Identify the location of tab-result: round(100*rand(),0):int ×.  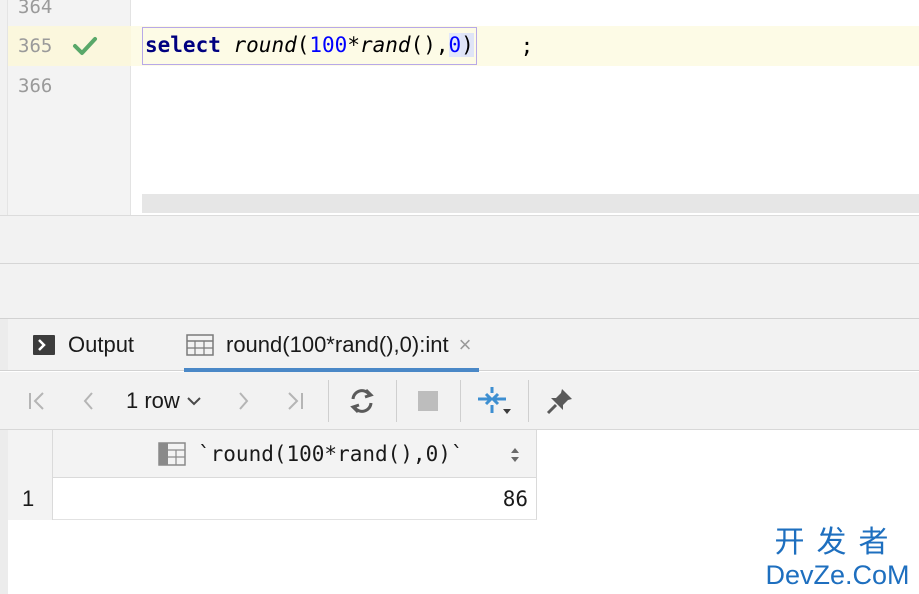
(334, 345).